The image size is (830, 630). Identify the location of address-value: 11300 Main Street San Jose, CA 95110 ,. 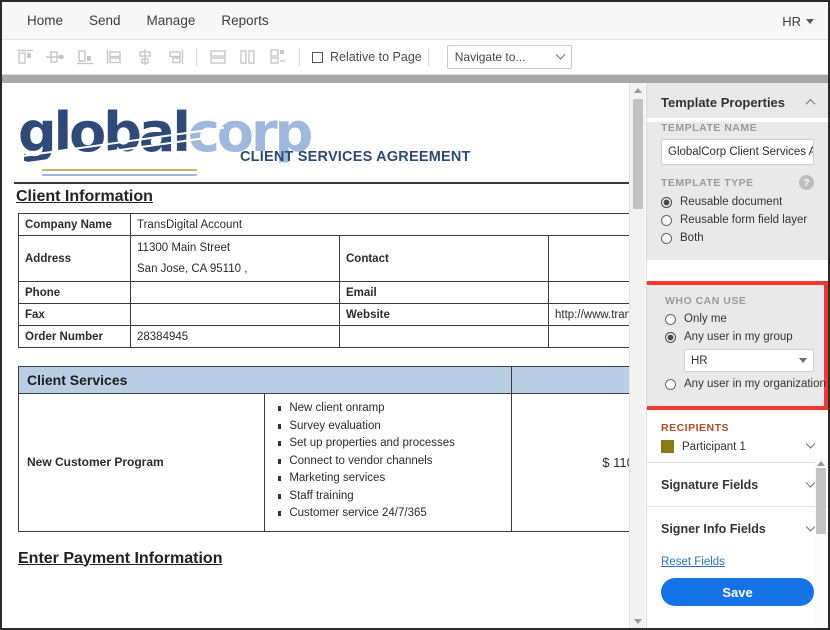
(235, 258).